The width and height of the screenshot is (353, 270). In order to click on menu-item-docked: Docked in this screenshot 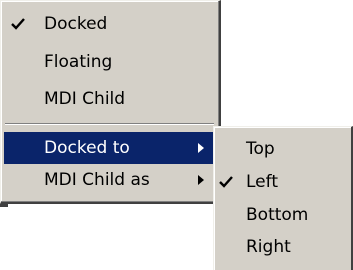, I will do `click(110, 24)`.